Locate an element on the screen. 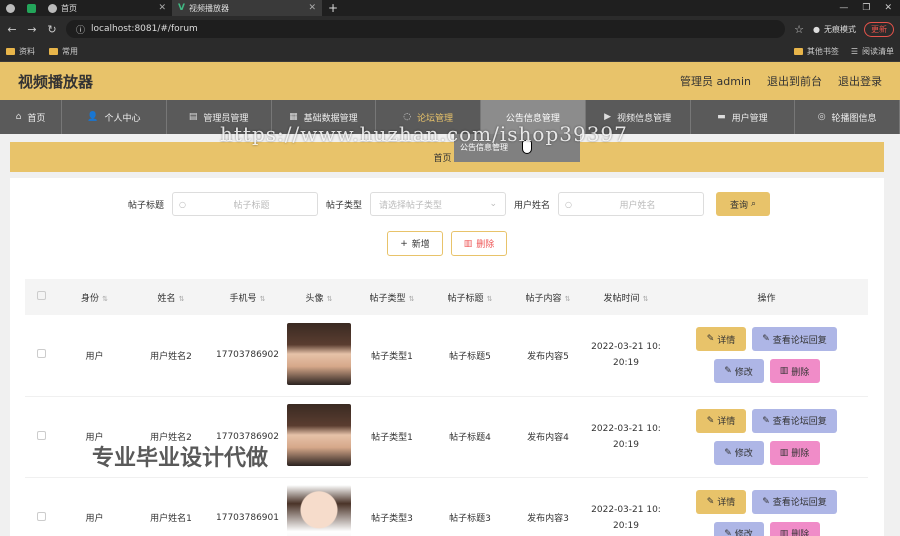 The height and width of the screenshot is (536, 900). admin-label: 管理员 admin is located at coordinates (715, 81).